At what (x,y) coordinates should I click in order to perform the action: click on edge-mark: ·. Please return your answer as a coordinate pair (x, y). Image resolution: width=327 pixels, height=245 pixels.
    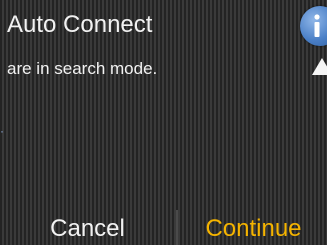
    Looking at the image, I should click on (2, 131).